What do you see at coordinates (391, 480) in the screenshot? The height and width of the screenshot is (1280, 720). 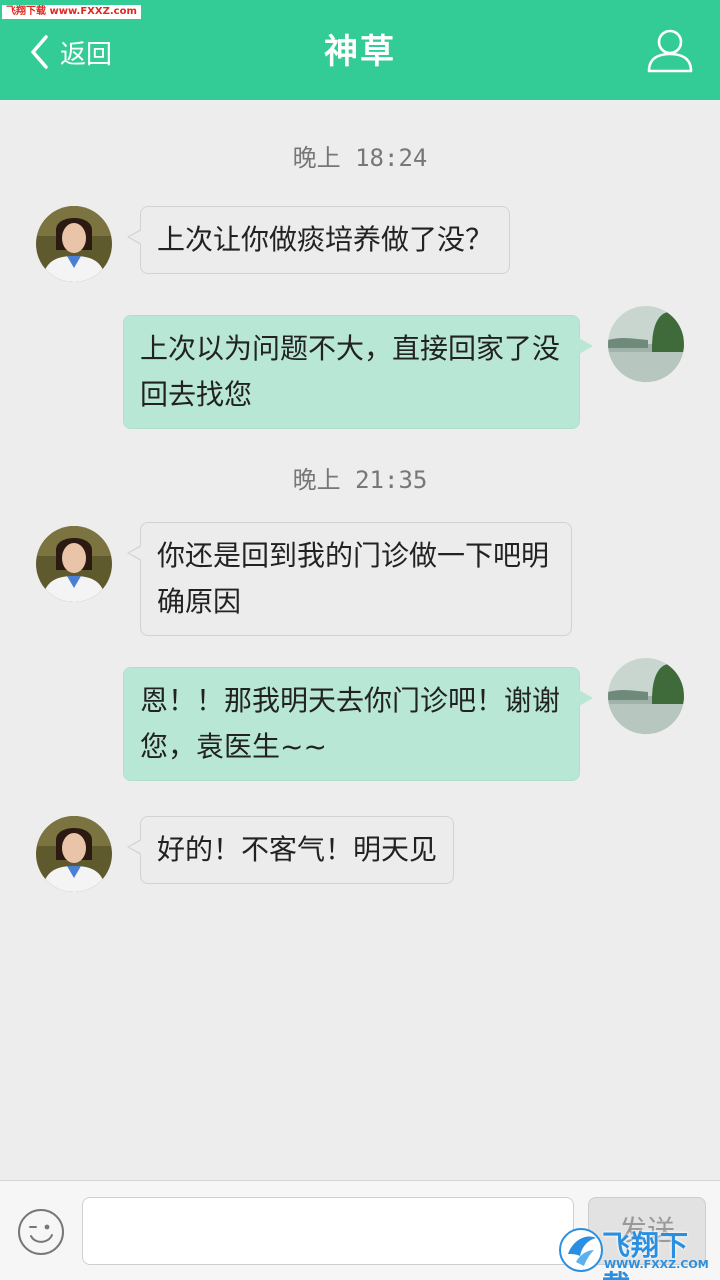 I see `timestamp-time: 21:35` at bounding box center [391, 480].